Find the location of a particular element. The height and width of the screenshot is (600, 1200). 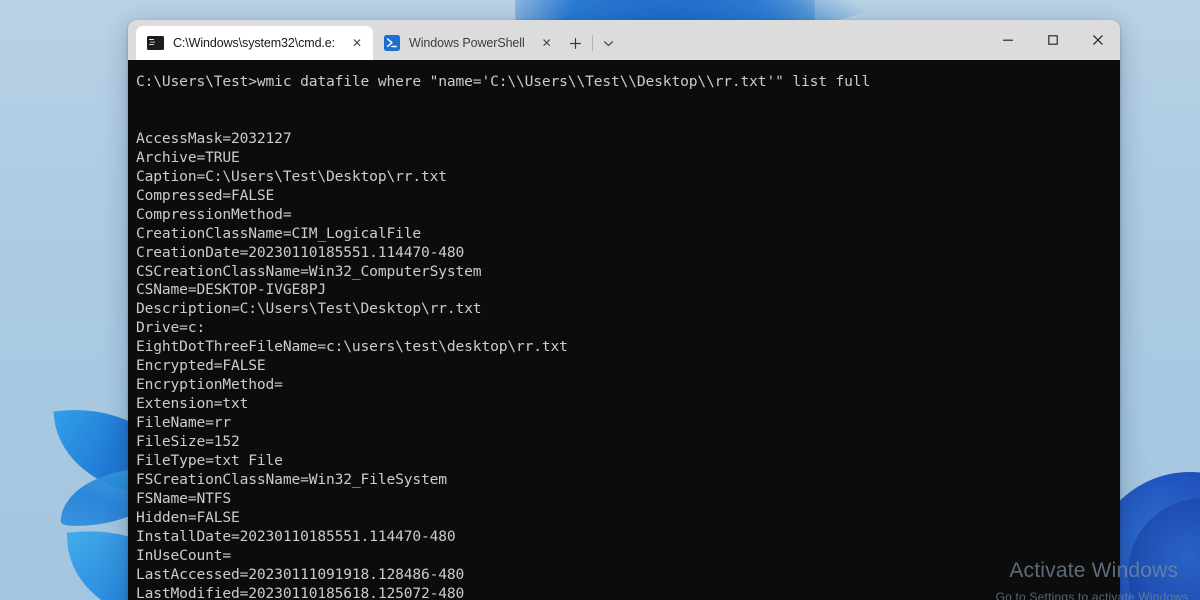

tab-cmd-label: C:\Windows\system32\cmd.e: is located at coordinates (254, 43).